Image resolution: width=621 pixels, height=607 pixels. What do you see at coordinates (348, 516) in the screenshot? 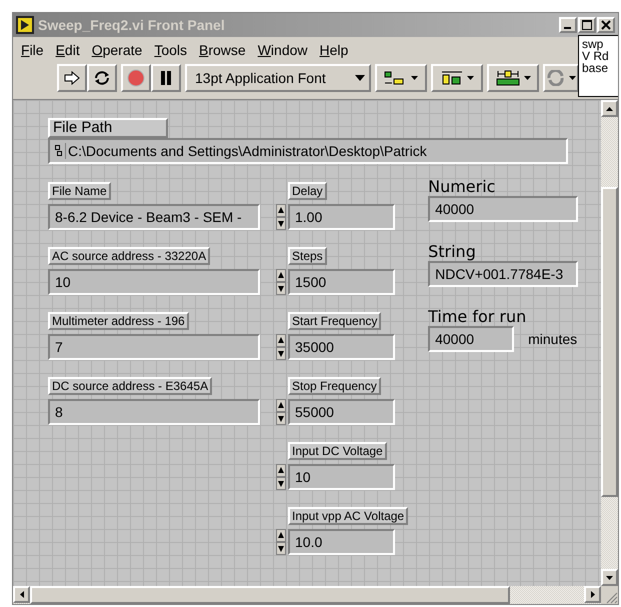
I see `control-label: Input vpp AC Voltage` at bounding box center [348, 516].